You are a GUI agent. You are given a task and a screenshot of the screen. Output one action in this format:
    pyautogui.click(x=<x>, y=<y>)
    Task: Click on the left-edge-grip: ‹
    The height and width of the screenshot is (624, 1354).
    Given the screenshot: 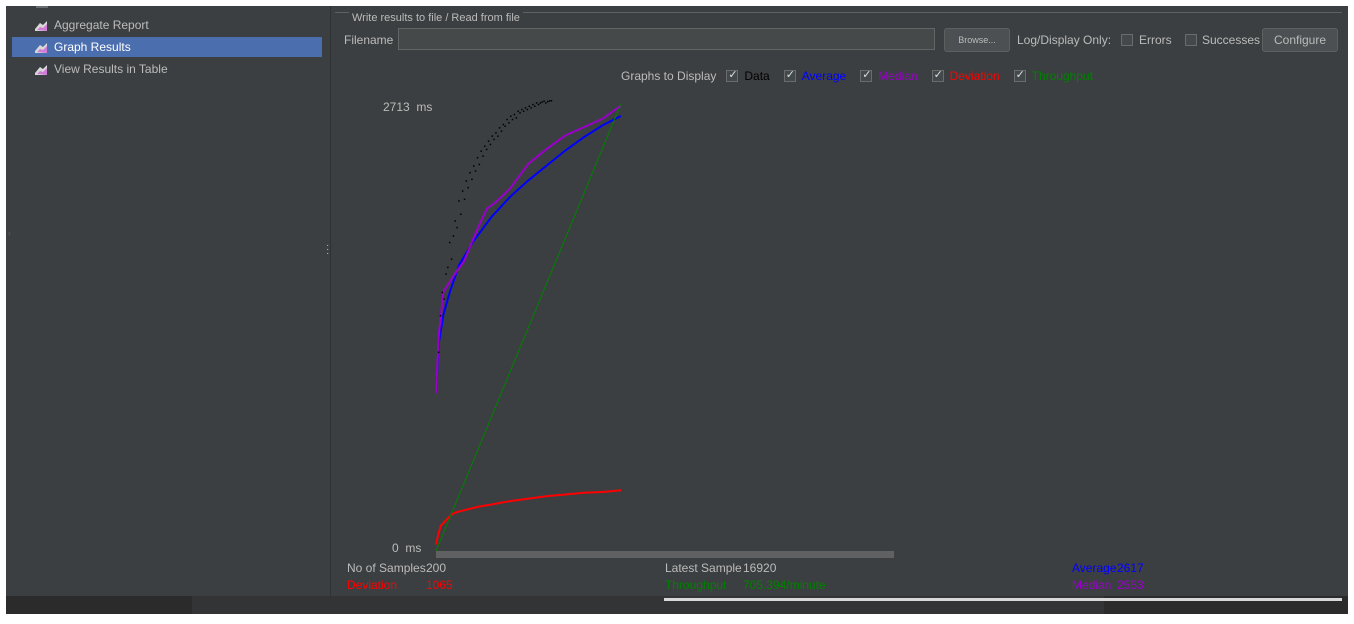 What is the action you would take?
    pyautogui.click(x=9, y=233)
    